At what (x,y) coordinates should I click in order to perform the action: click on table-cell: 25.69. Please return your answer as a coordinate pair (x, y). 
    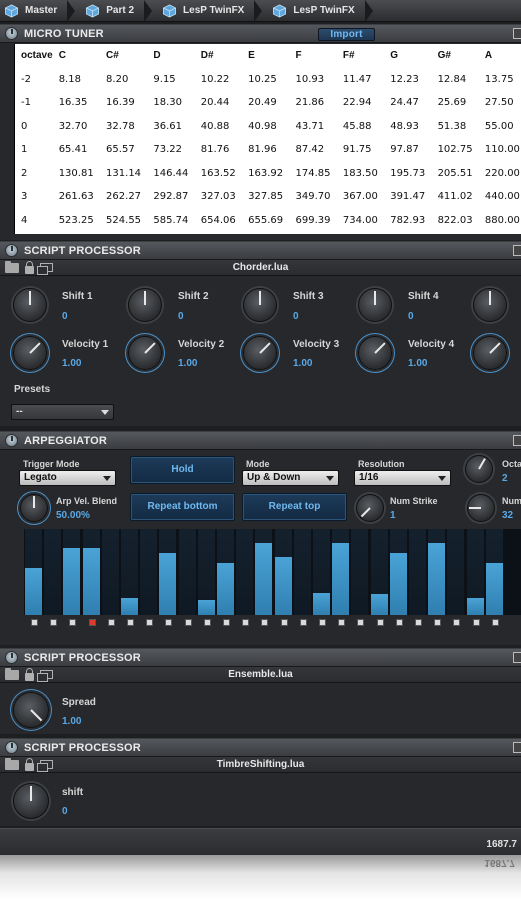
    Looking at the image, I should click on (455, 103).